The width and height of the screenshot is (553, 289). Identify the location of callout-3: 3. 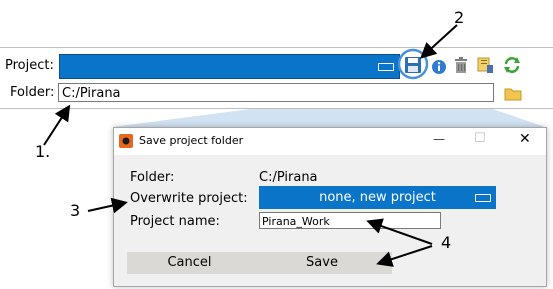
(75, 210).